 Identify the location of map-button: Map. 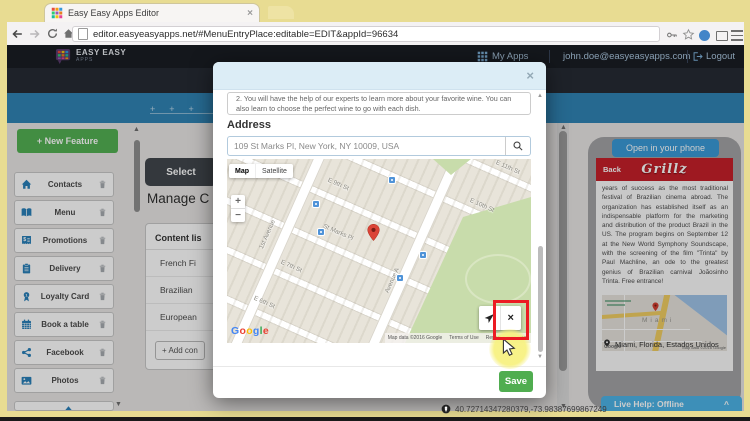
(242, 171).